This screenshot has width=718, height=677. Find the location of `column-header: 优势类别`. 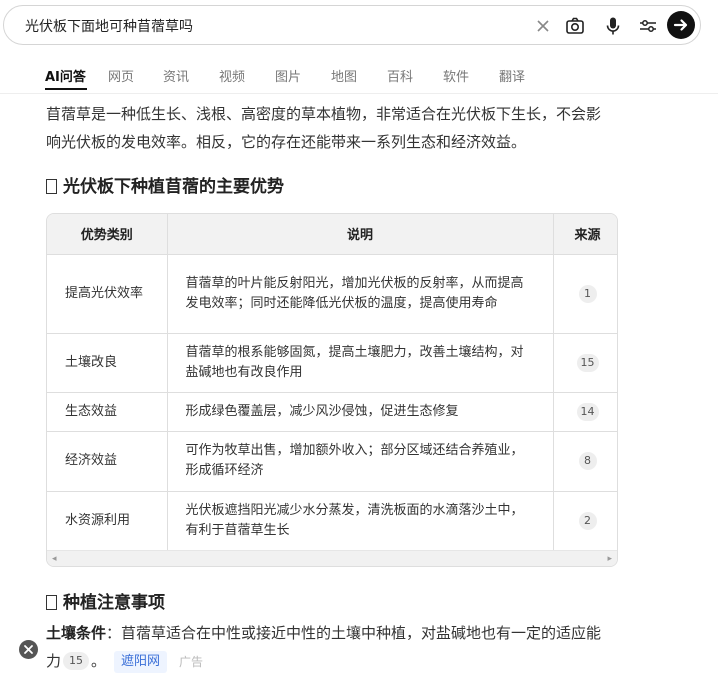

column-header: 优势类别 is located at coordinates (107, 234).